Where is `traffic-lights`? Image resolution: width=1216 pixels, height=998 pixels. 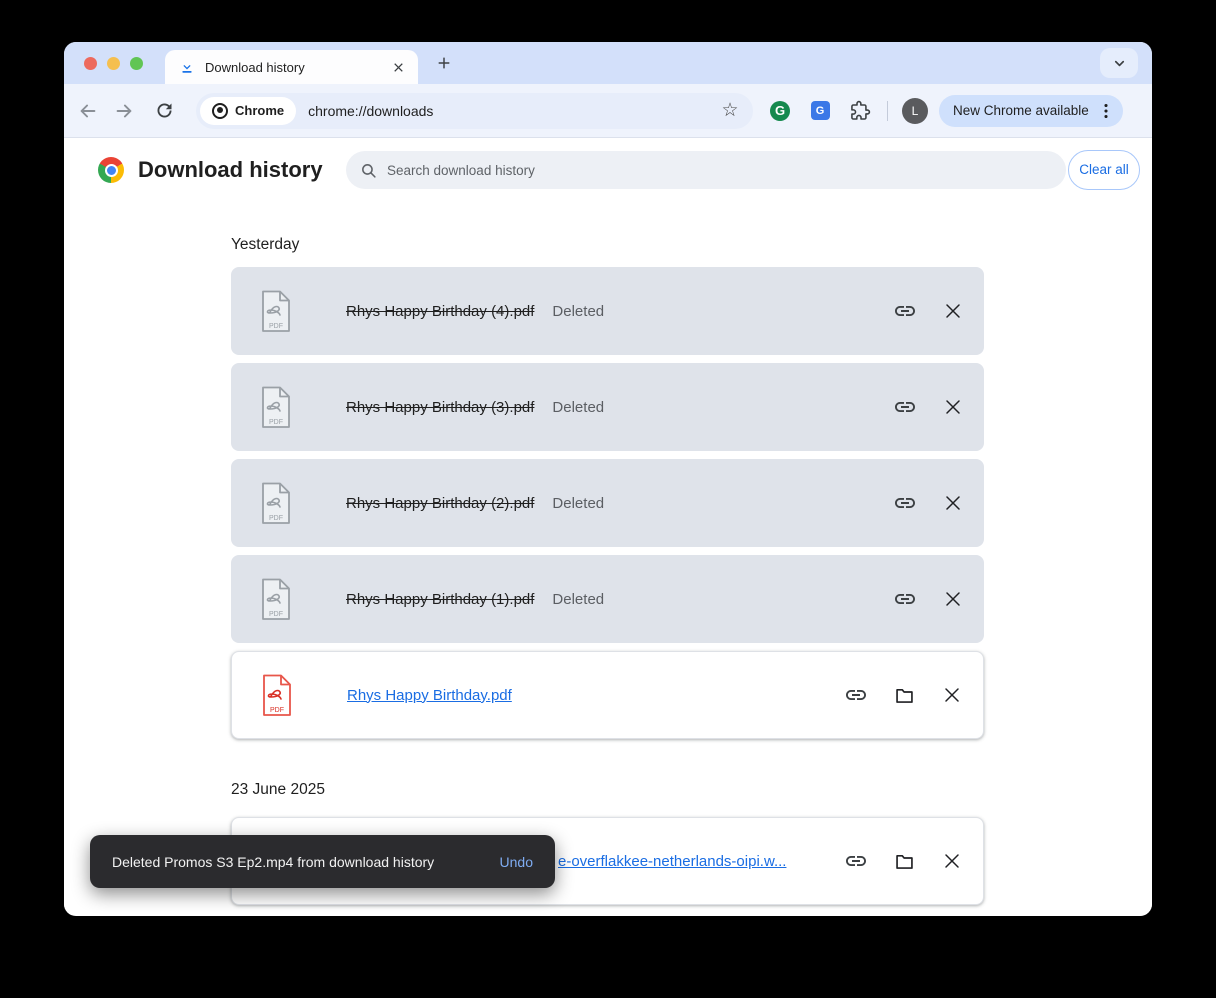 traffic-lights is located at coordinates (113, 63).